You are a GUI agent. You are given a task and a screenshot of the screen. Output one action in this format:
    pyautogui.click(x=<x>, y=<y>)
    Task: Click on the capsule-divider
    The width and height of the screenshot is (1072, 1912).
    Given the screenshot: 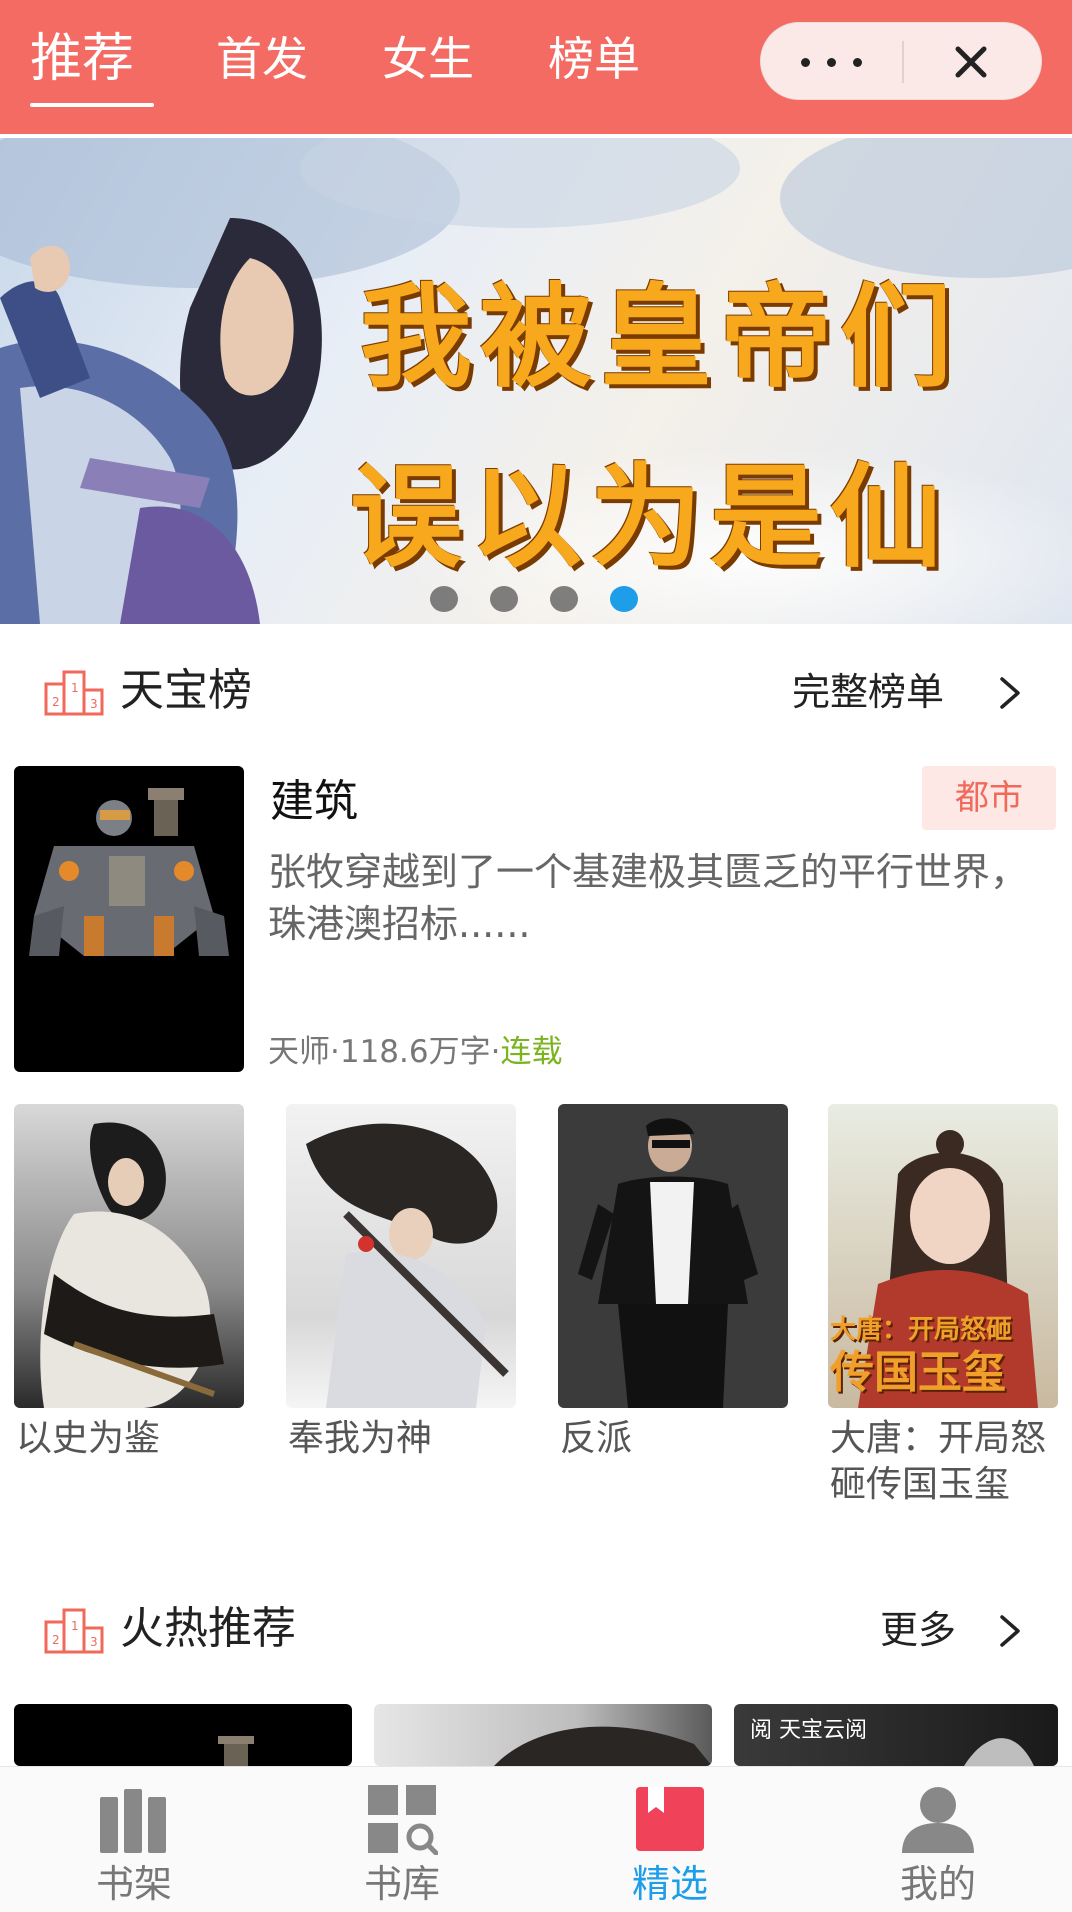 What is the action you would take?
    pyautogui.click(x=903, y=62)
    